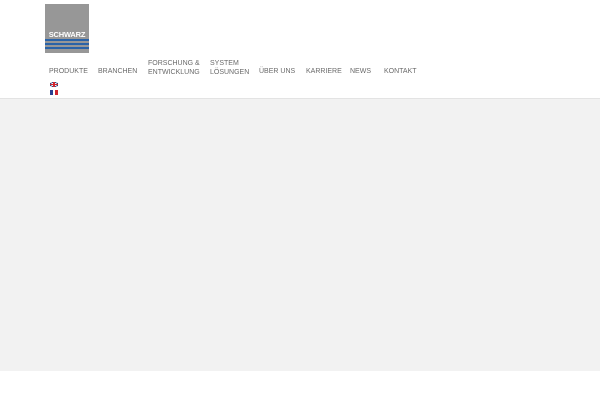  Describe the element at coordinates (174, 63) in the screenshot. I see `nav-item-label-line1: FORSCHUNG &` at that location.